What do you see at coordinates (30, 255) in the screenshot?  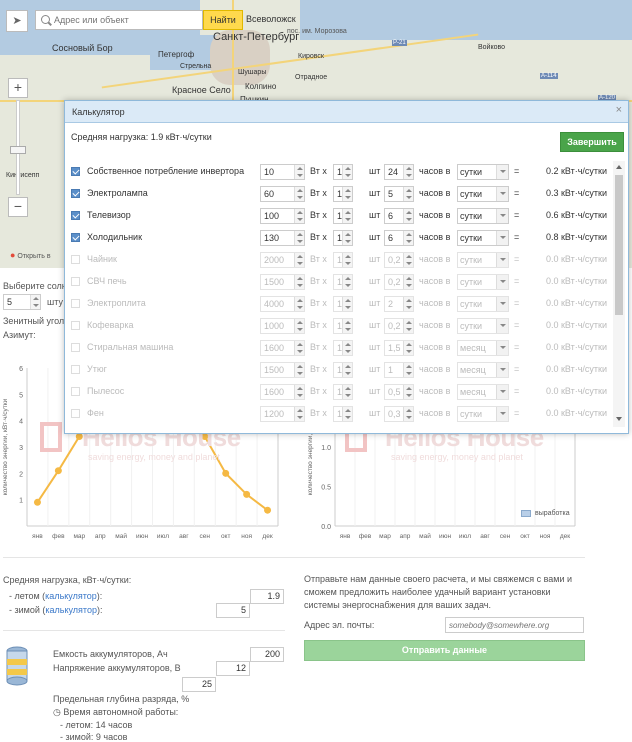 I see `map-open-link: ● Открыть в` at bounding box center [30, 255].